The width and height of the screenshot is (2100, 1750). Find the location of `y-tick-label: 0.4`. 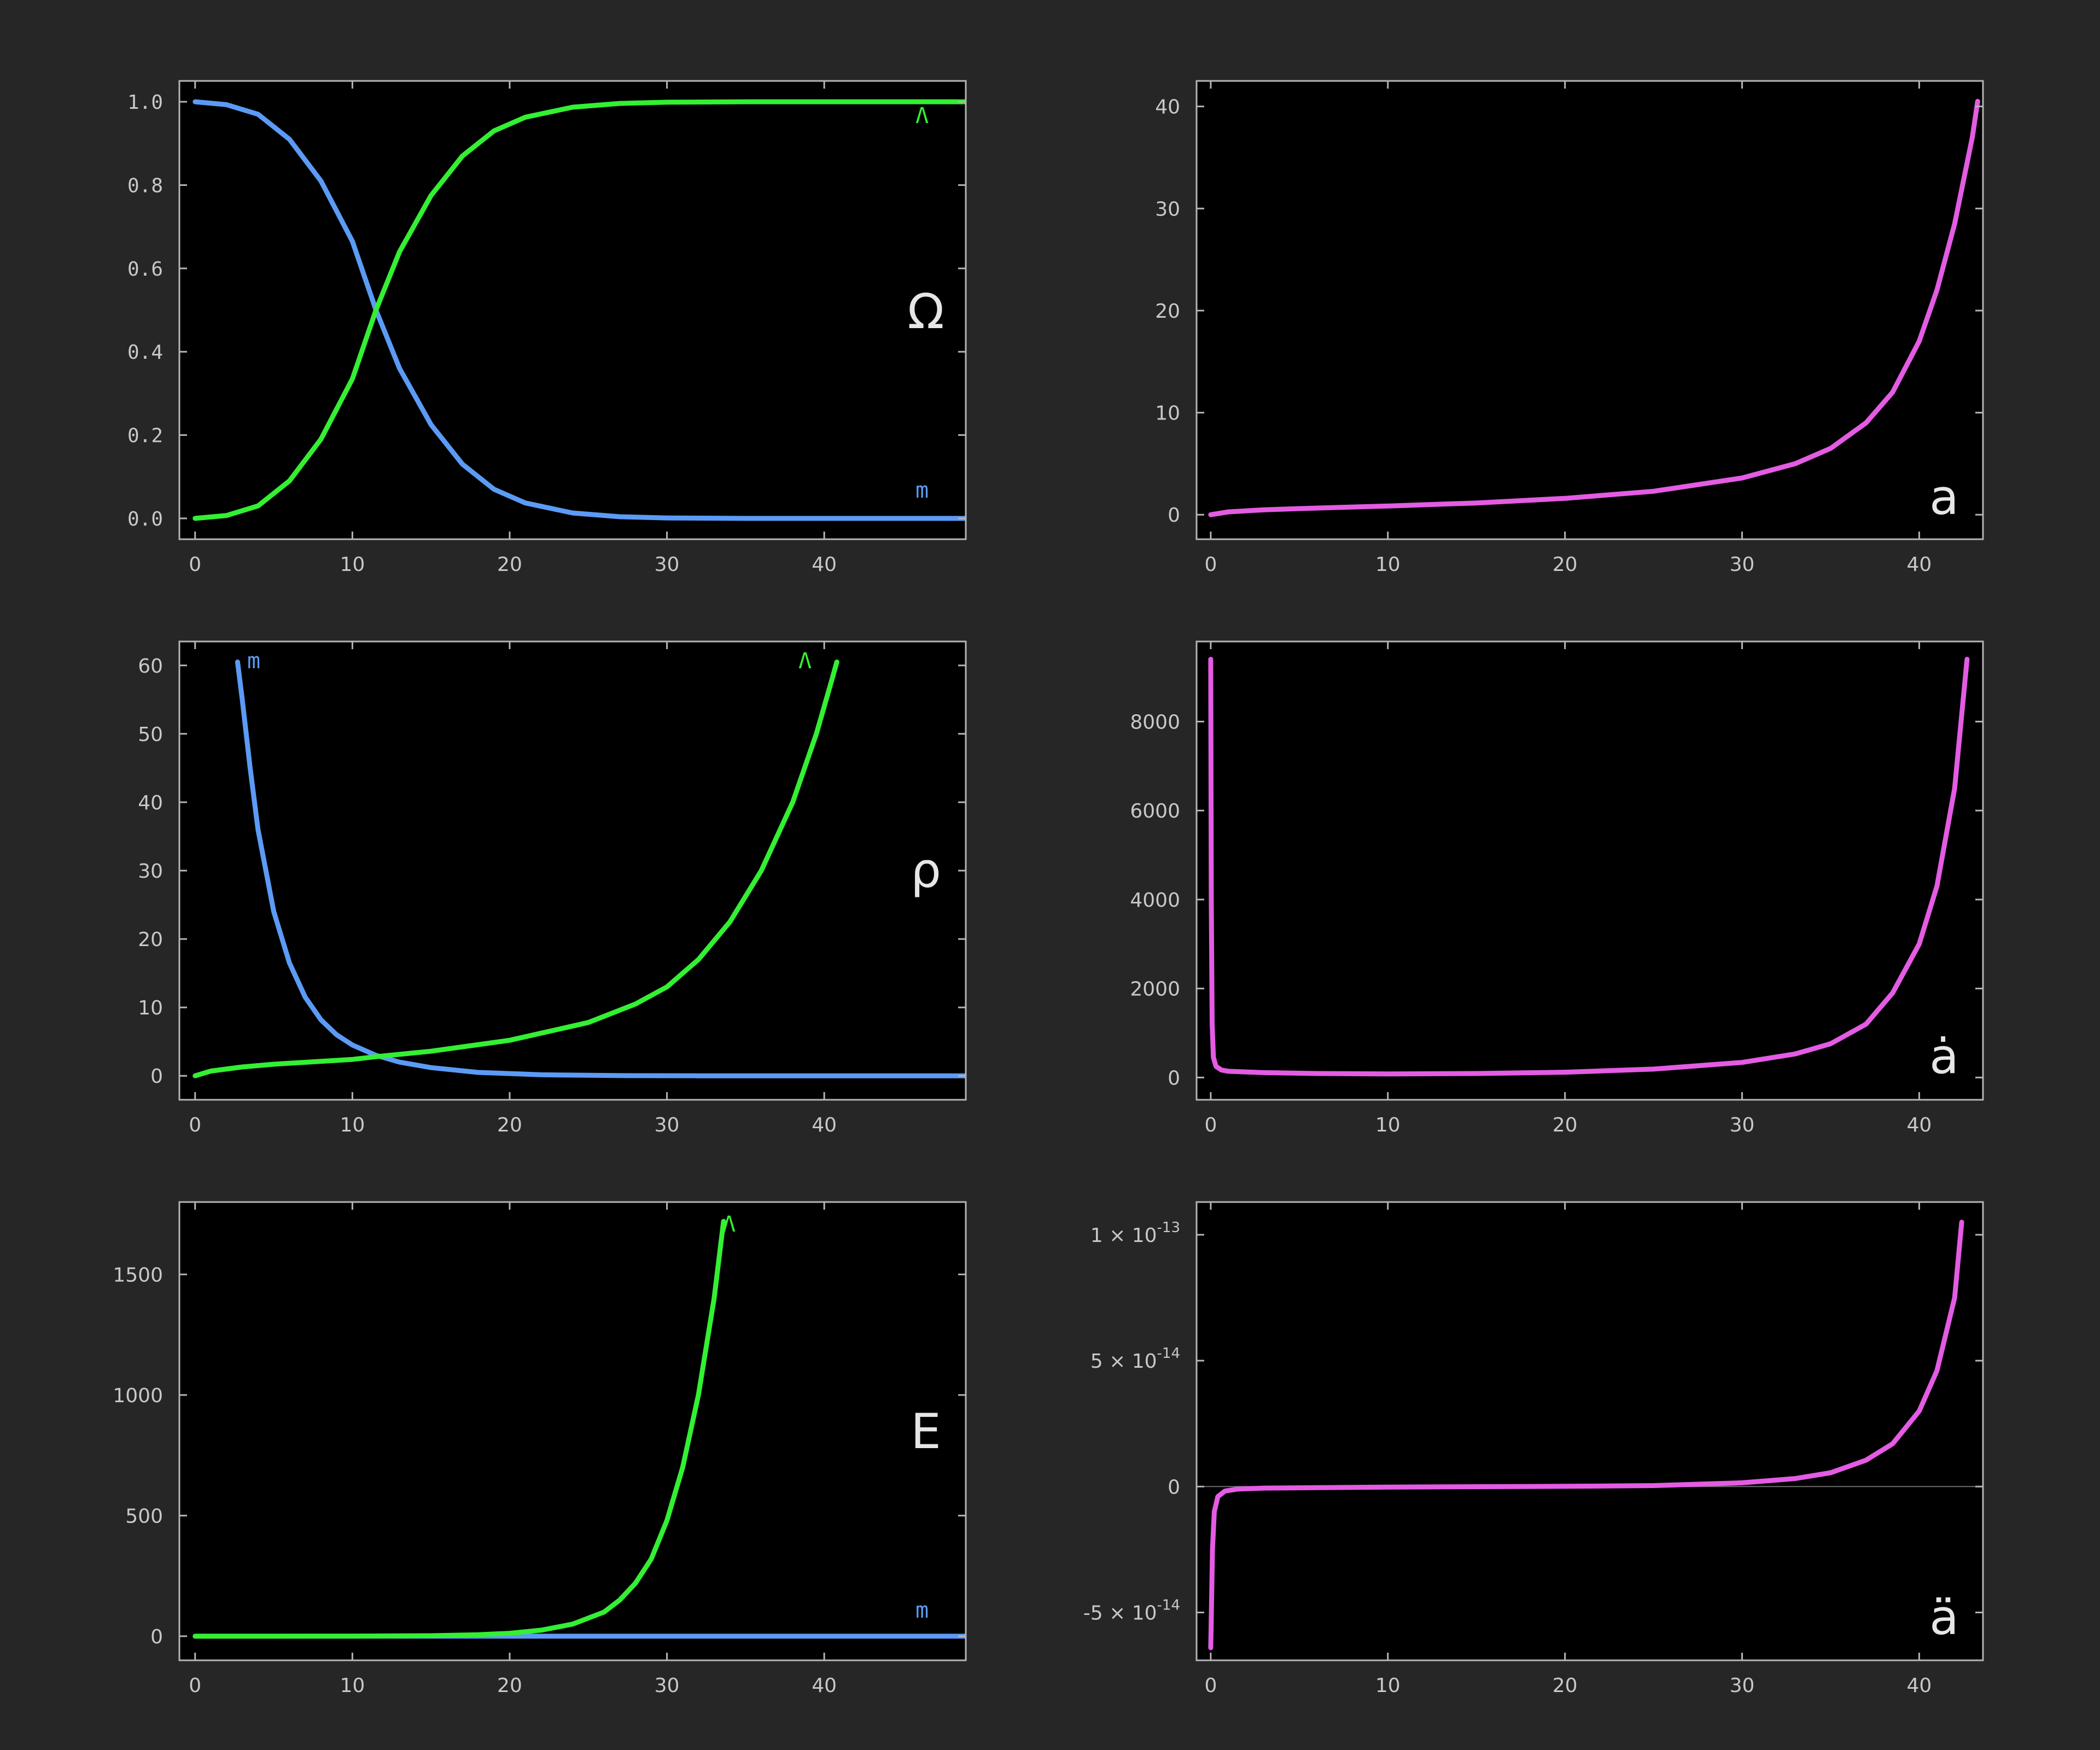

y-tick-label: 0.4 is located at coordinates (145, 352).